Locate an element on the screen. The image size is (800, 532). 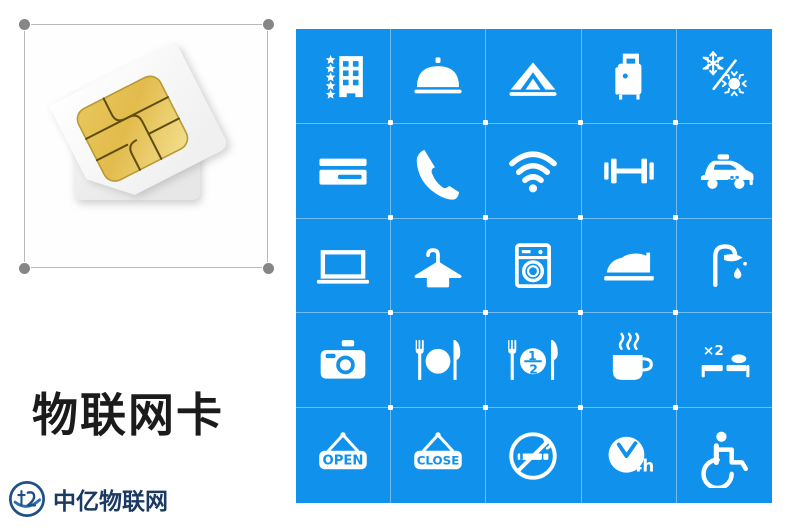
selection-handle-bottom-right is located at coordinates (268, 268).